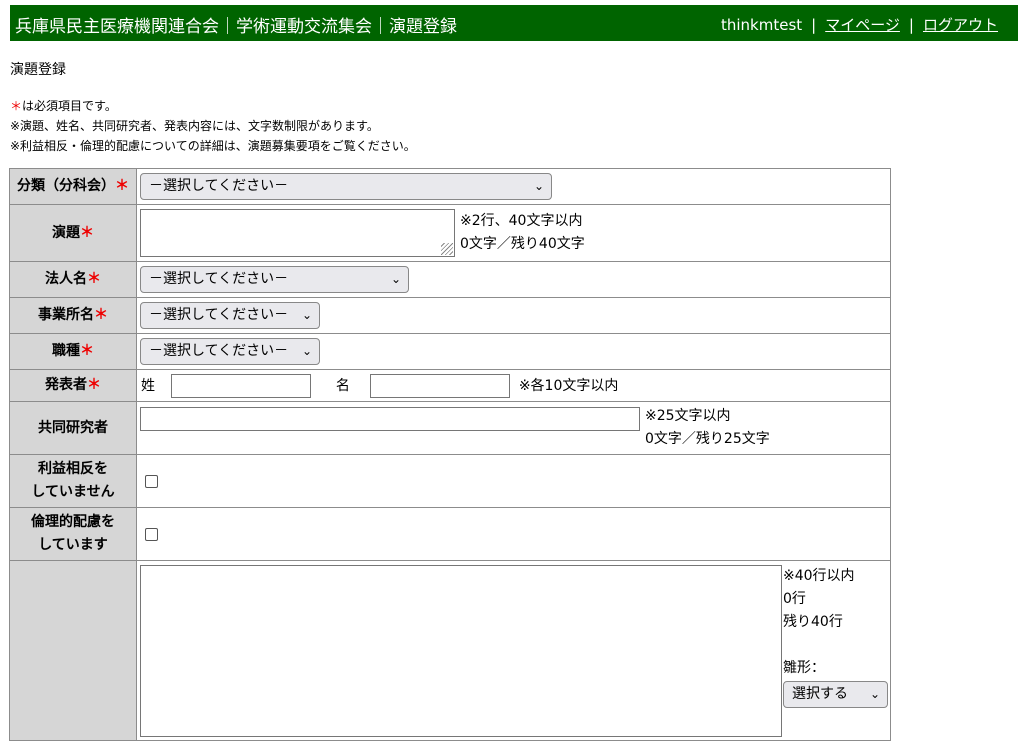 The height and width of the screenshot is (741, 1024). I want to click on note-required-text: は必須項目です。, so click(69, 106).